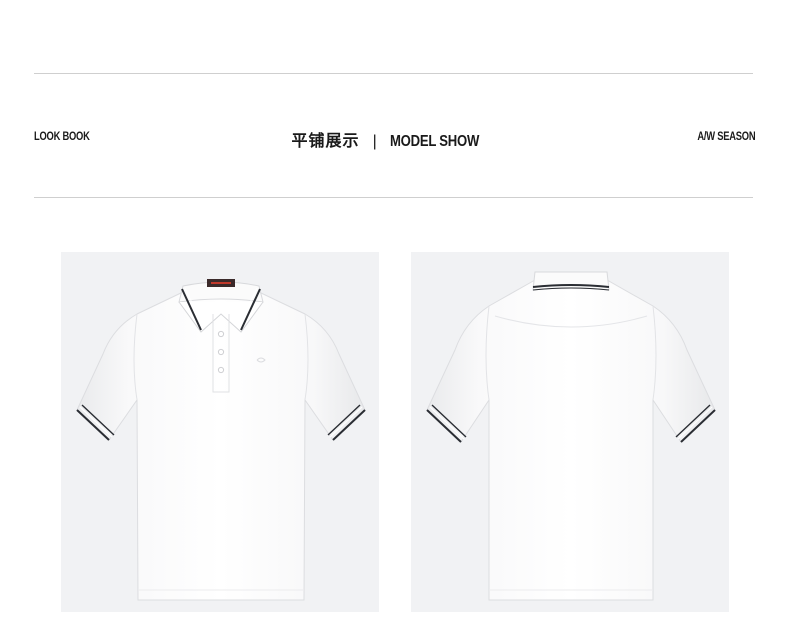  What do you see at coordinates (726, 136) in the screenshot?
I see `season-label: A/W SEASON` at bounding box center [726, 136].